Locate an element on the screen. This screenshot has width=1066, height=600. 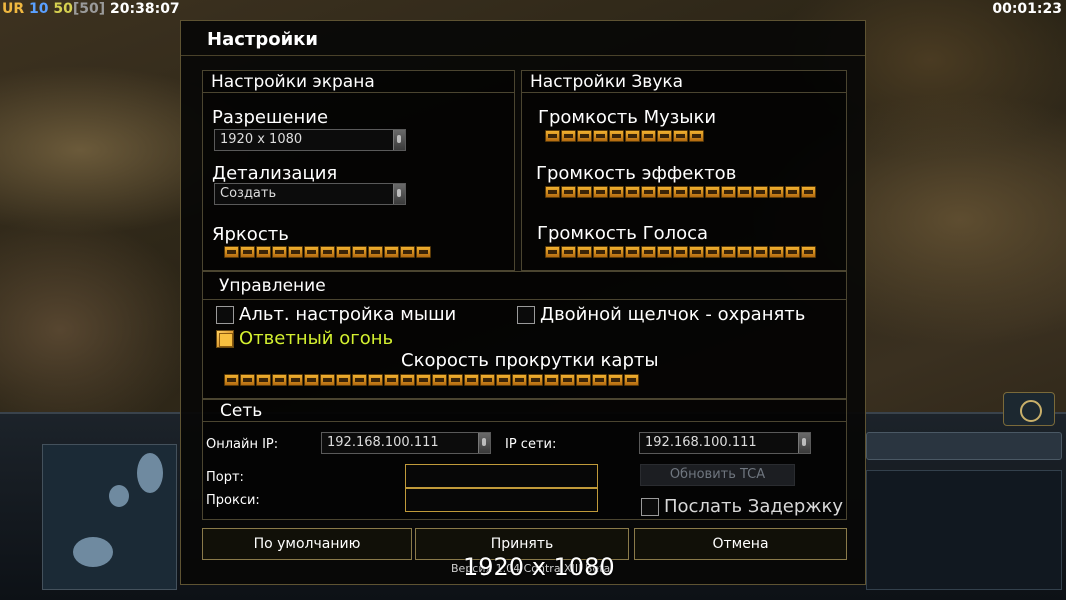
unit-limit: [50] is located at coordinates (89, 9).